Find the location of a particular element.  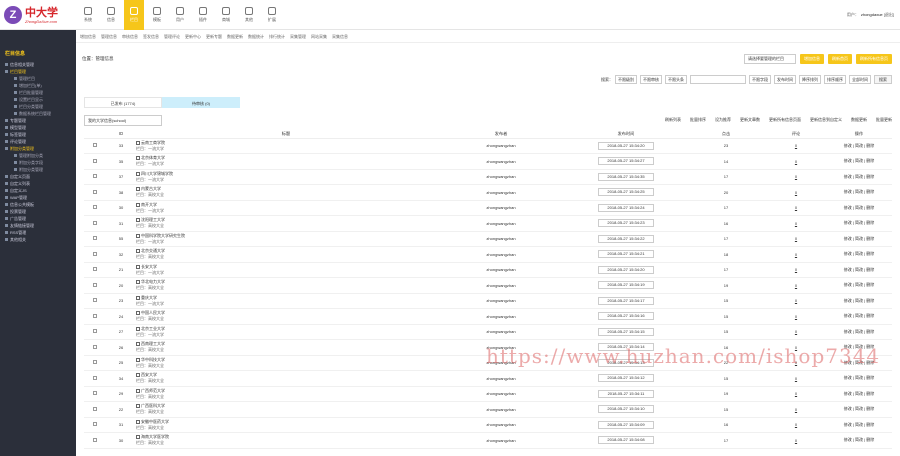

row-date-input: 2018-05-27 15:34:23 is located at coordinates (626, 223).